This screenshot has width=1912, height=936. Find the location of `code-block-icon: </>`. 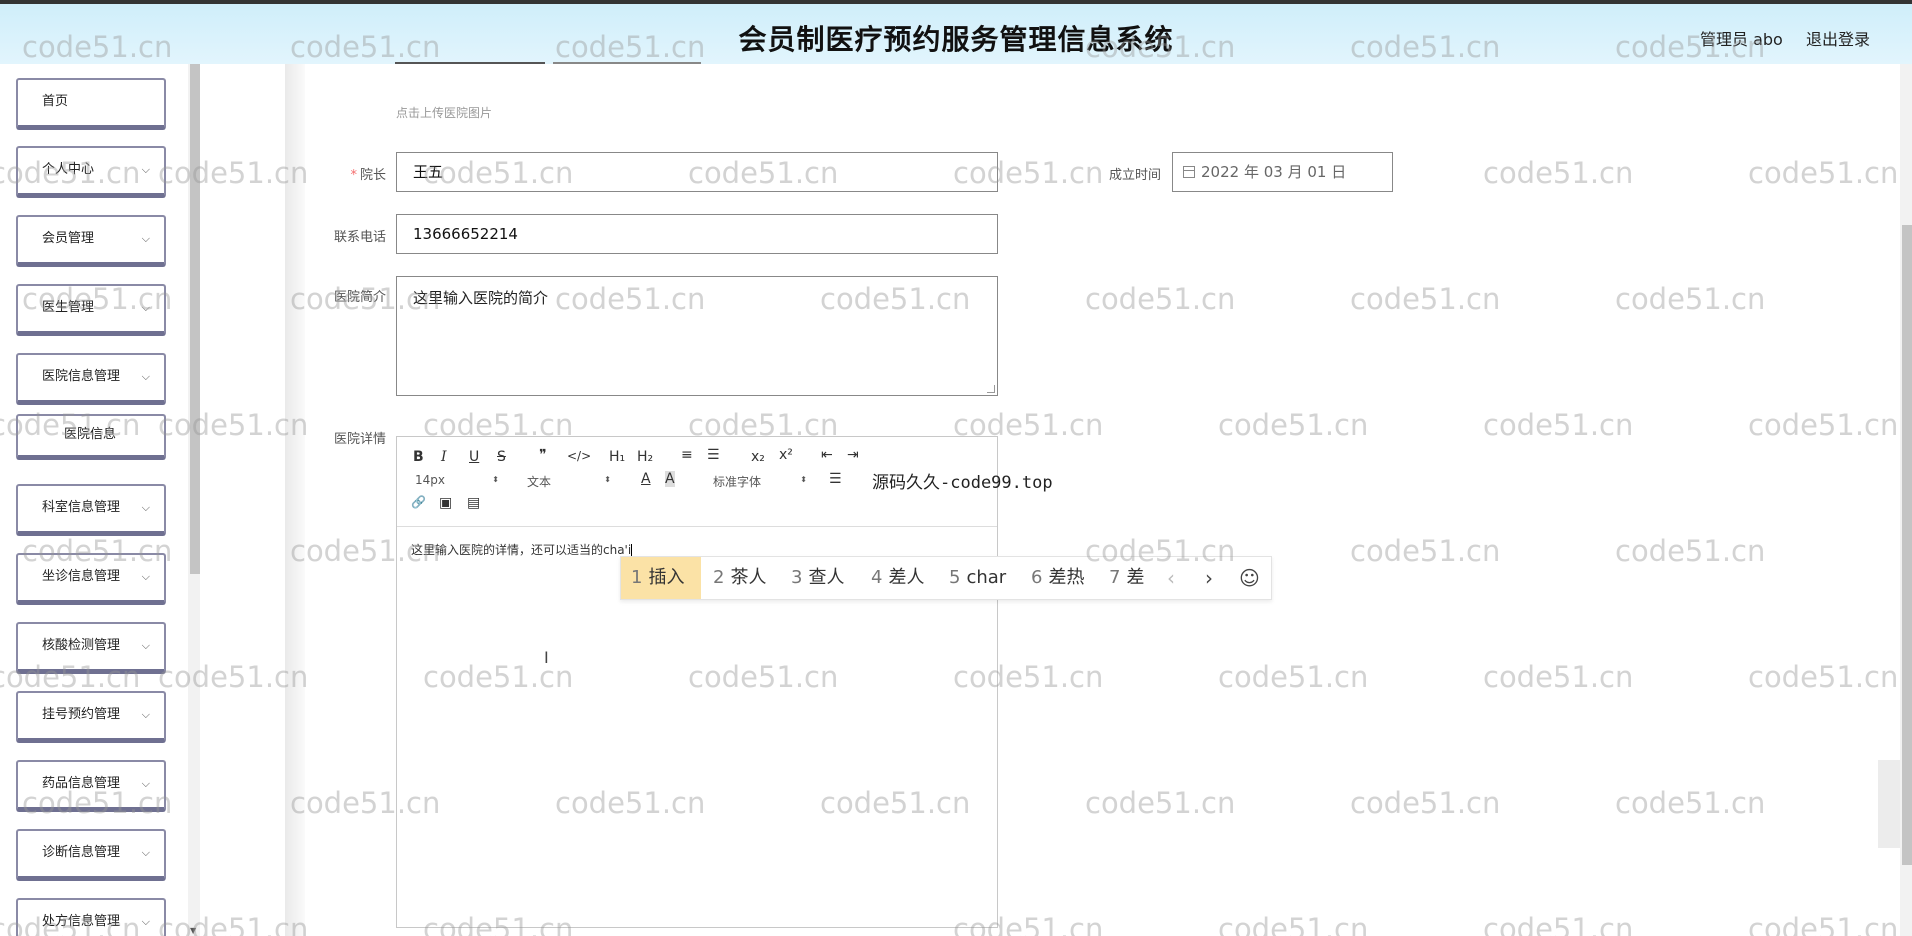

code-block-icon: </> is located at coordinates (579, 456).